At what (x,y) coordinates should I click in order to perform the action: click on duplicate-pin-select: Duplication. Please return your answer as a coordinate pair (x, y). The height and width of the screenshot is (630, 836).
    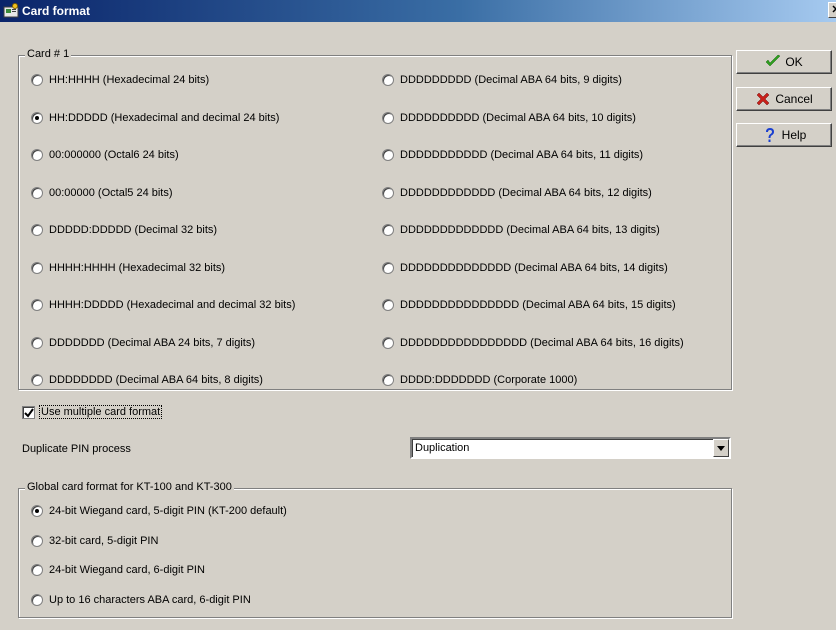
    Looking at the image, I should click on (570, 448).